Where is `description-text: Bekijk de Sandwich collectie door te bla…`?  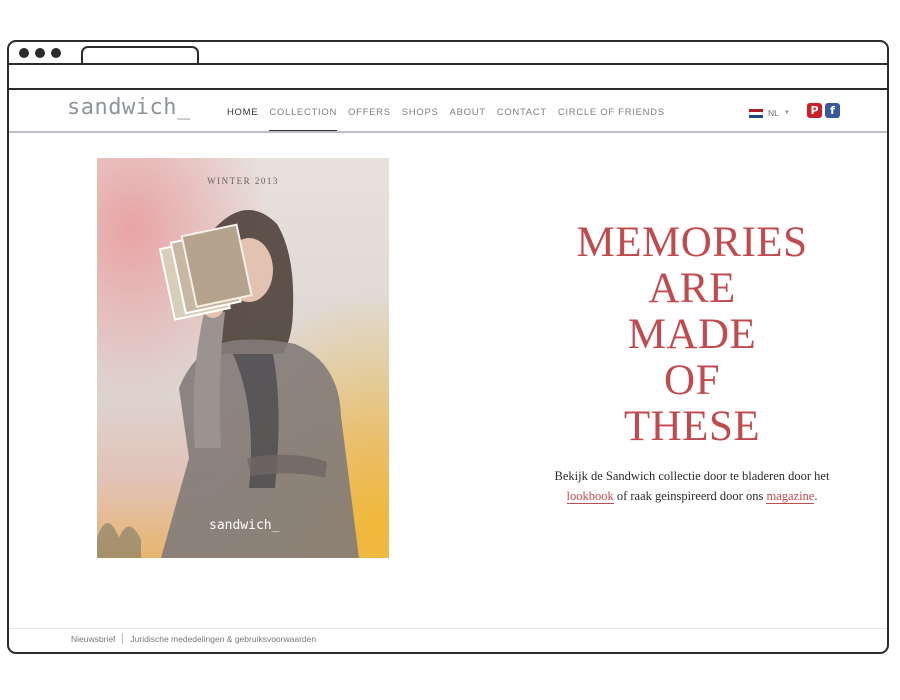
description-text: Bekijk de Sandwich collectie door te bla… is located at coordinates (692, 476).